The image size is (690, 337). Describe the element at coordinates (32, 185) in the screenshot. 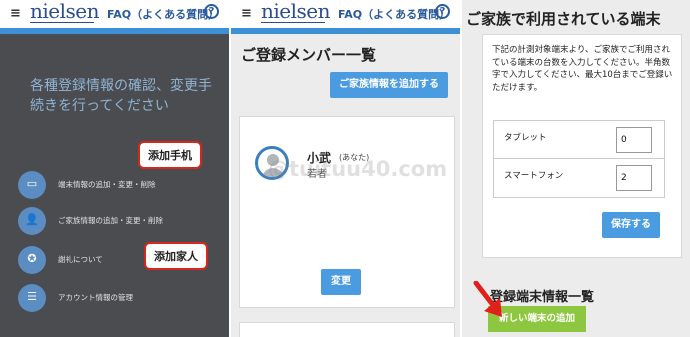

I see `device-icon: ▭` at that location.